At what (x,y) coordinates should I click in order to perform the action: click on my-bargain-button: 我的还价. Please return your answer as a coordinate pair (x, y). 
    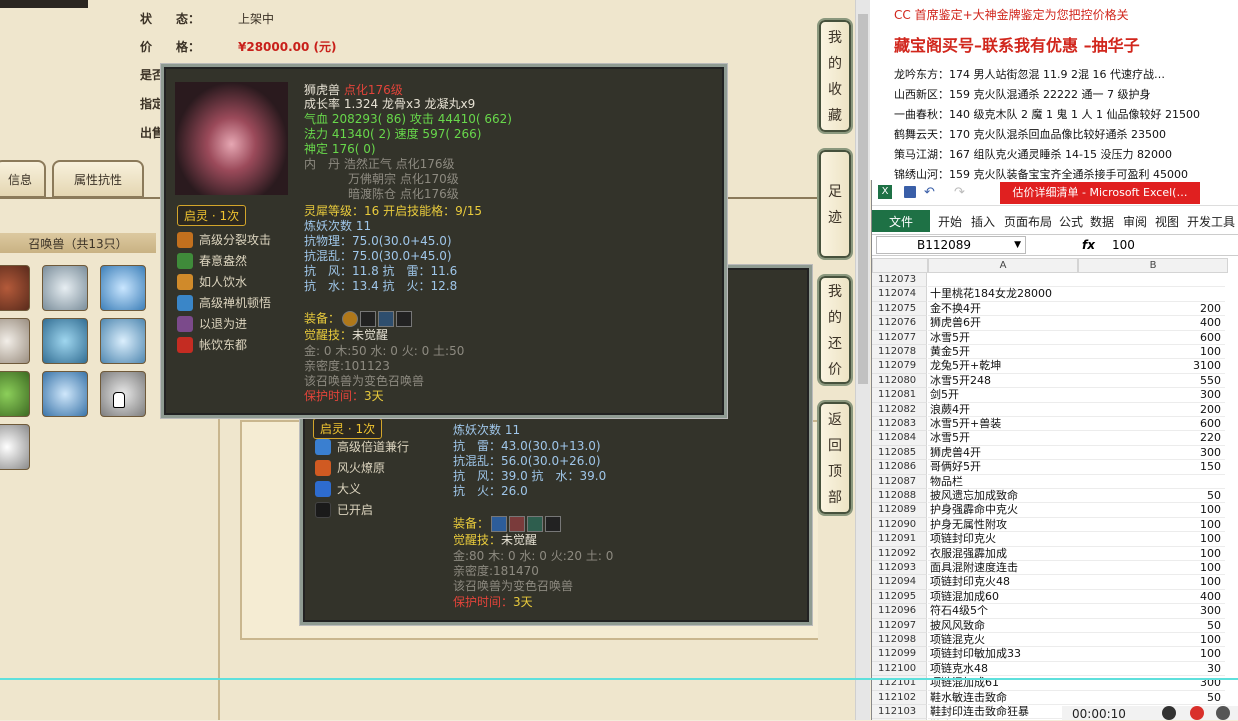
    Looking at the image, I should click on (835, 330).